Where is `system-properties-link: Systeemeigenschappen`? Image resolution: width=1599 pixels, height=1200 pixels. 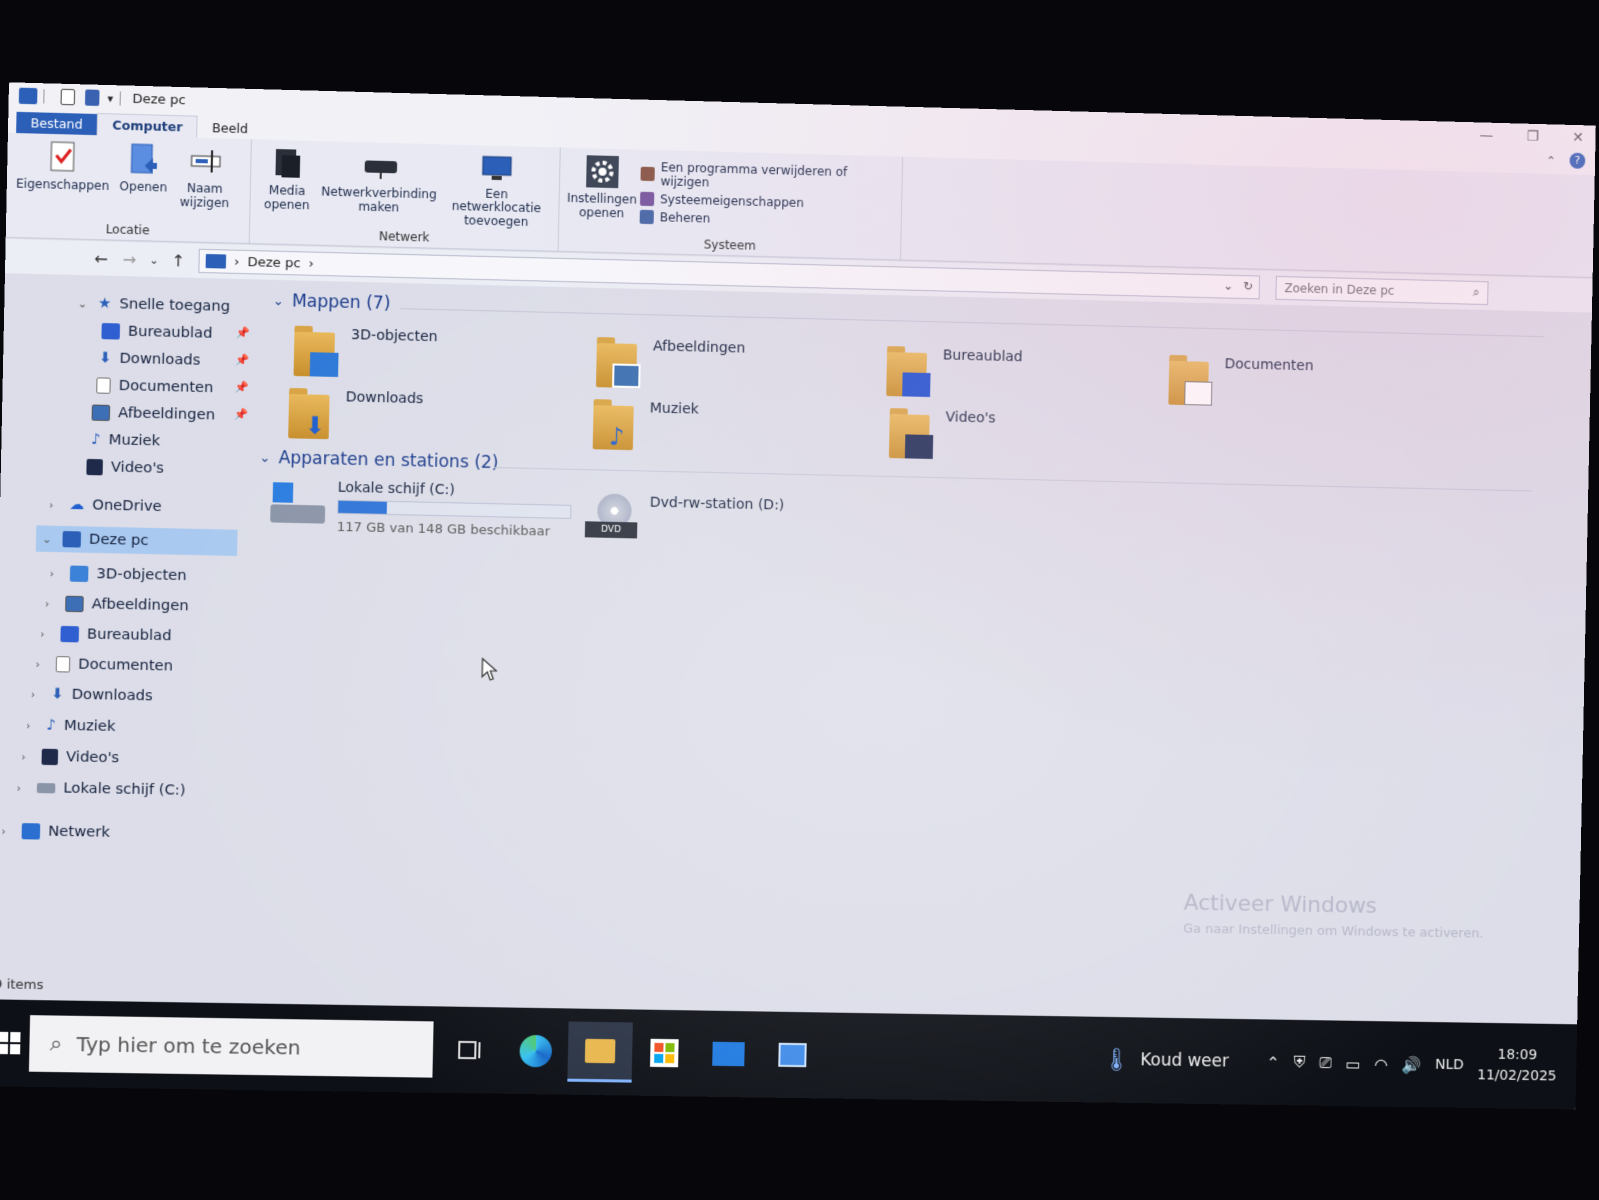
system-properties-link: Systeemeigenschappen is located at coordinates (768, 202).